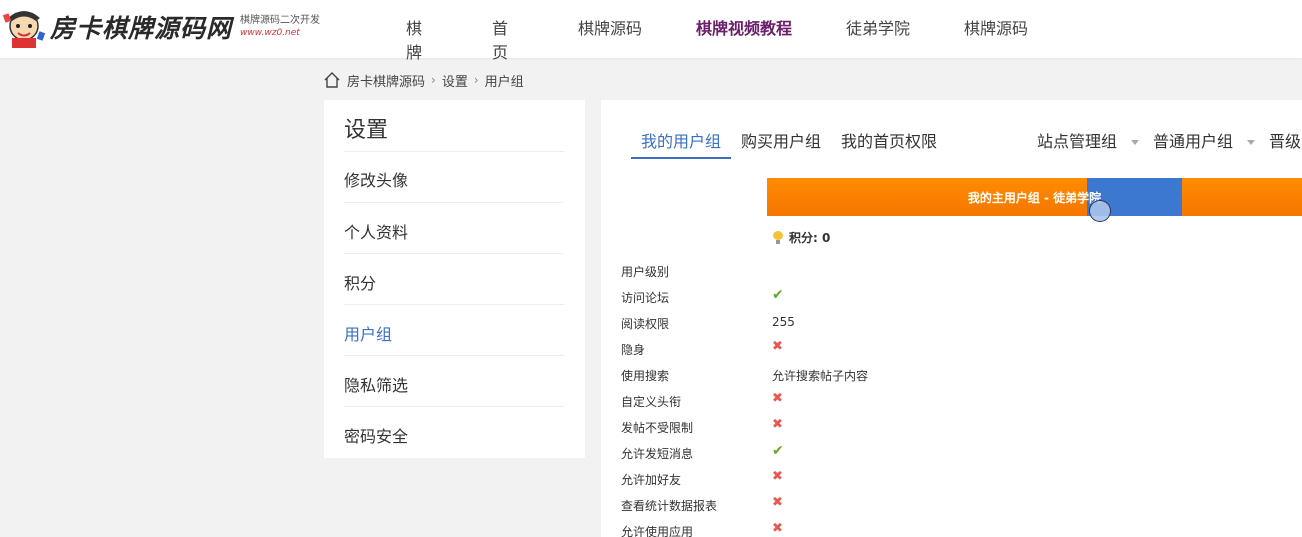 The image size is (1302, 537). I want to click on permission-label: 阅读权限, so click(645, 324).